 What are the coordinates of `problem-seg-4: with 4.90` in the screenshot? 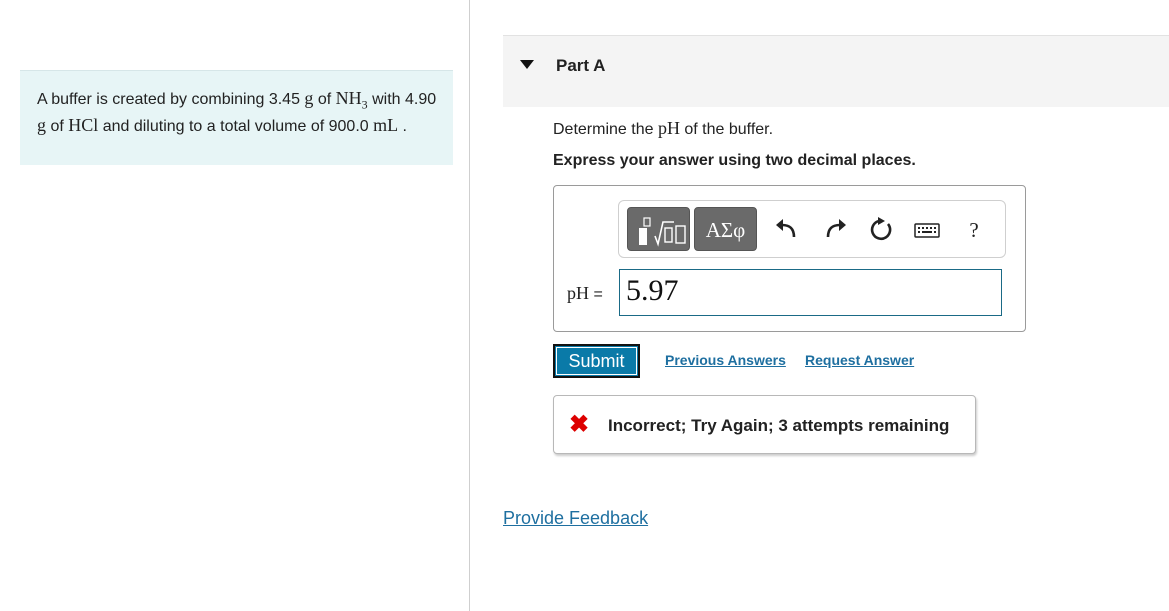 It's located at (402, 99).